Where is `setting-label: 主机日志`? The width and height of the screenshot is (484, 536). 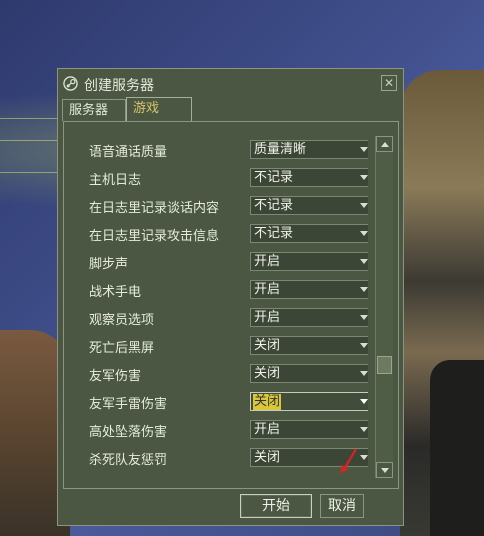
setting-label: 主机日志 is located at coordinates (115, 180).